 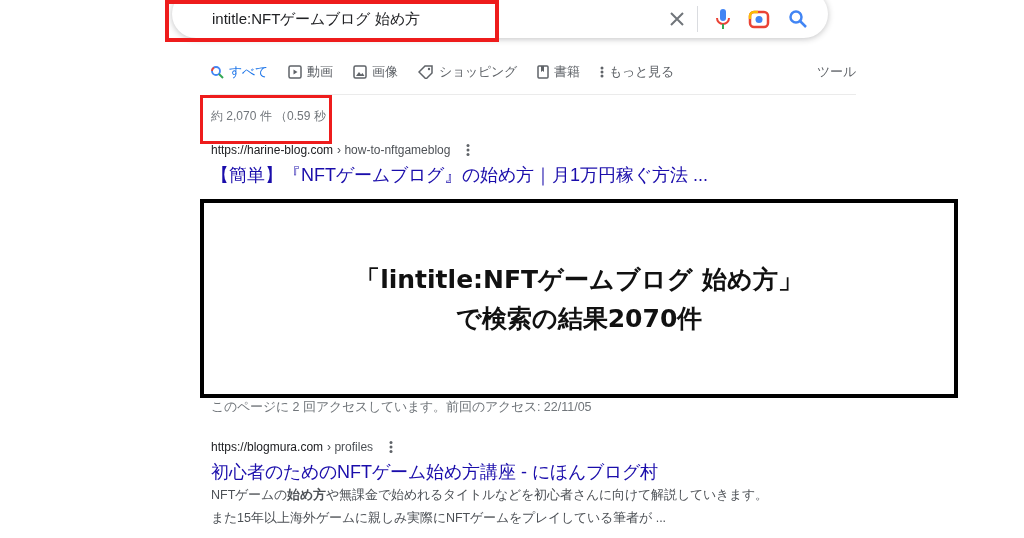 I want to click on search-tab: 画像, so click(x=375, y=72).